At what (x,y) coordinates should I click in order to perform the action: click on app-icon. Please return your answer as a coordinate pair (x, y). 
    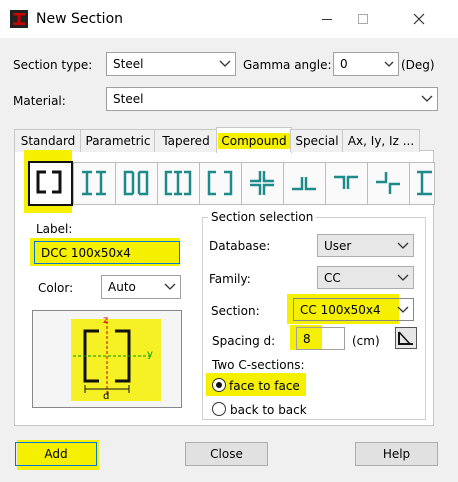
    Looking at the image, I should click on (19, 19).